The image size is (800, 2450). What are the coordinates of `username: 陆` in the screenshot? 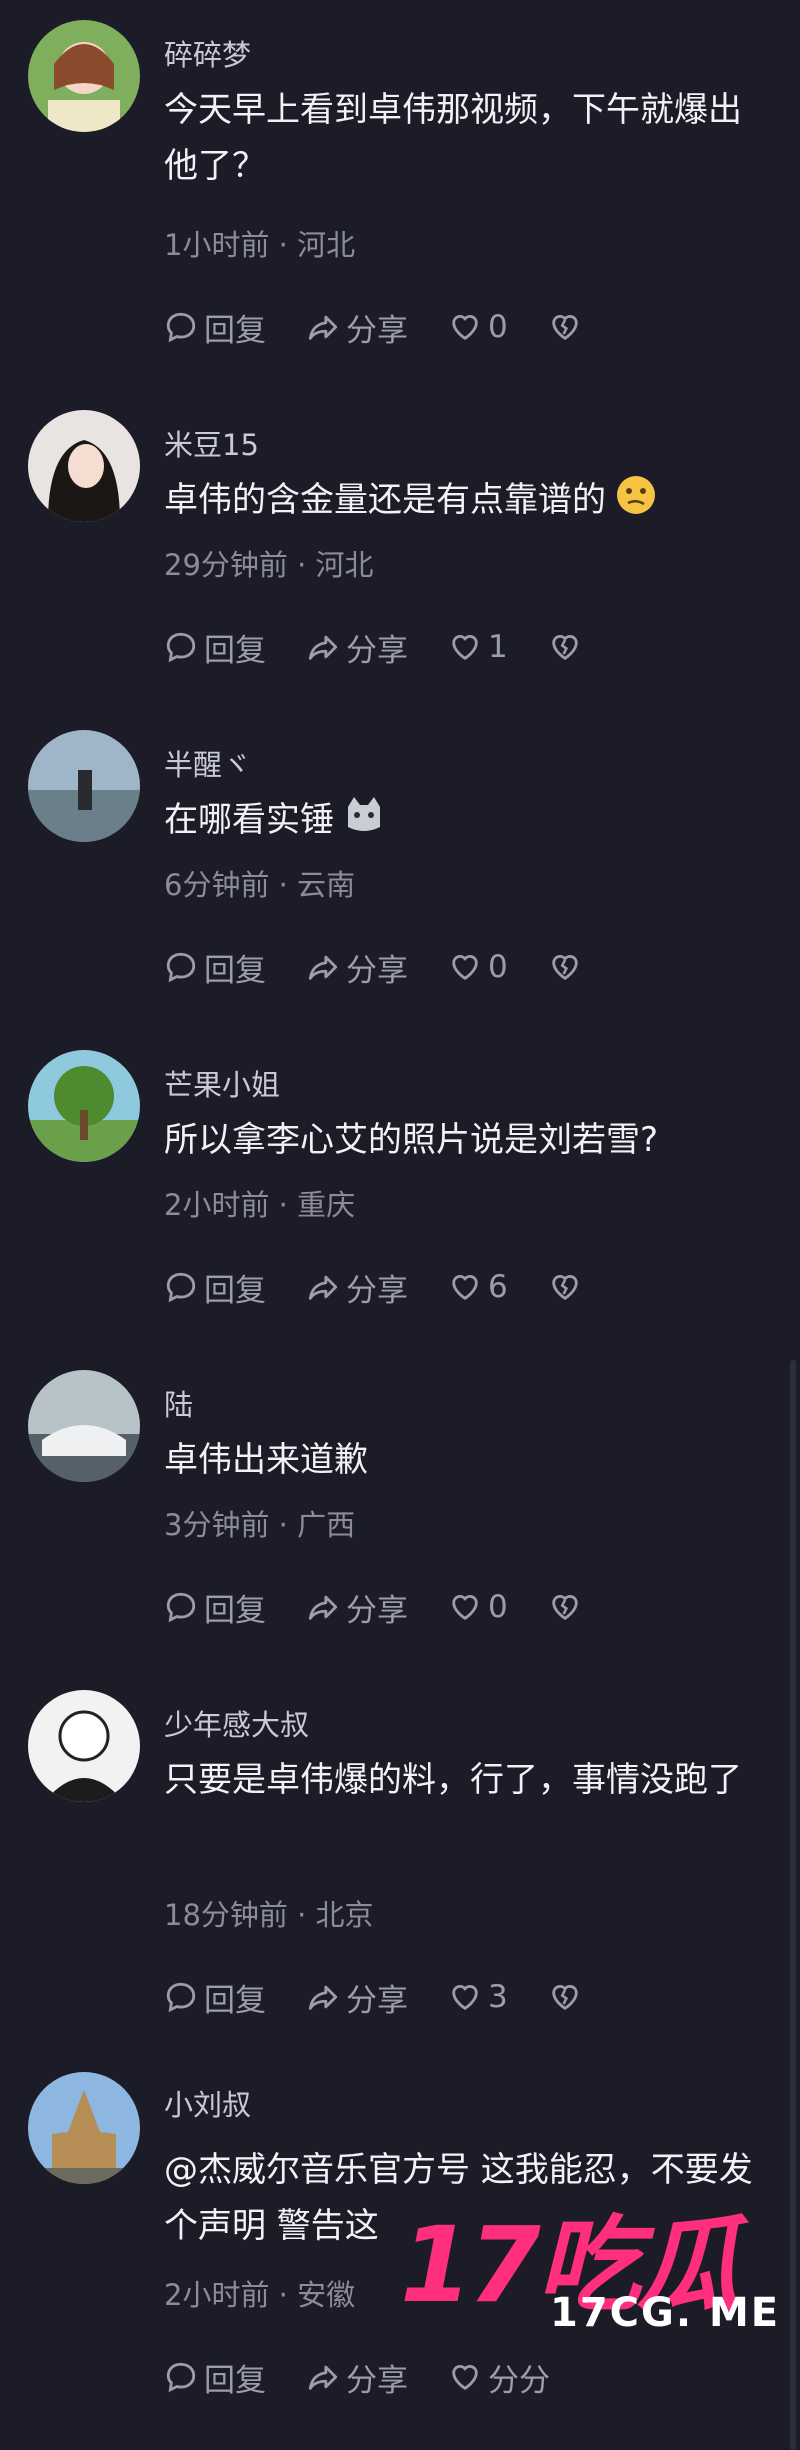 It's located at (178, 1403).